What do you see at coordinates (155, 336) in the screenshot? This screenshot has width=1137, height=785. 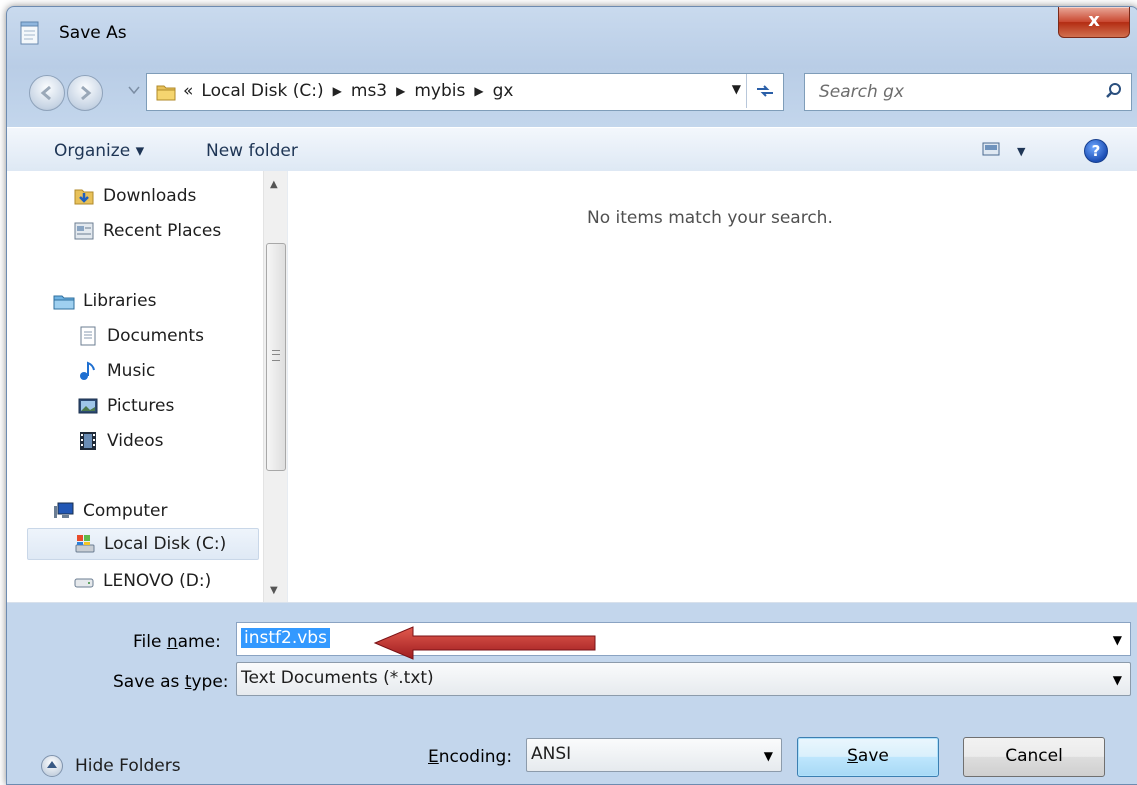 I see `sidebar-item-label: Documents` at bounding box center [155, 336].